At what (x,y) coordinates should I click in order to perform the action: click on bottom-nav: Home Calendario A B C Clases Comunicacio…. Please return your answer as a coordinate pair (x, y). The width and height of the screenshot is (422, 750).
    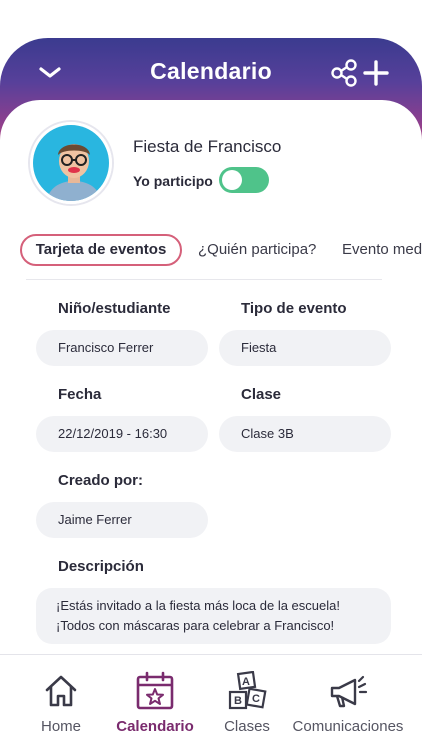
    Looking at the image, I should click on (211, 702).